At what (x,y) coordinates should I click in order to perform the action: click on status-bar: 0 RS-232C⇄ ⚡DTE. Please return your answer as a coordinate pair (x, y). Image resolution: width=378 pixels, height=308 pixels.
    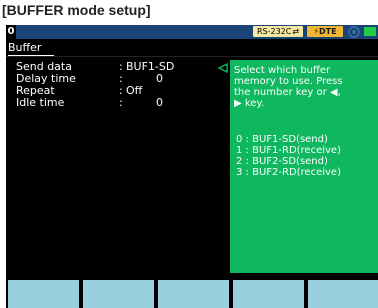
    Looking at the image, I should click on (192, 32).